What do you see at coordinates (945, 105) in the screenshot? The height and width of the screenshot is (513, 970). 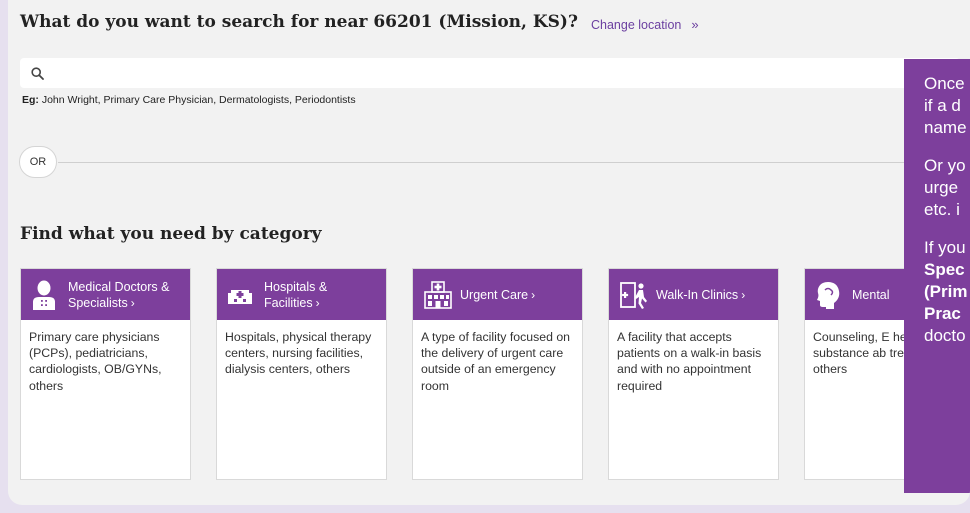 I see `overlay-paragraph: Once if a d name` at bounding box center [945, 105].